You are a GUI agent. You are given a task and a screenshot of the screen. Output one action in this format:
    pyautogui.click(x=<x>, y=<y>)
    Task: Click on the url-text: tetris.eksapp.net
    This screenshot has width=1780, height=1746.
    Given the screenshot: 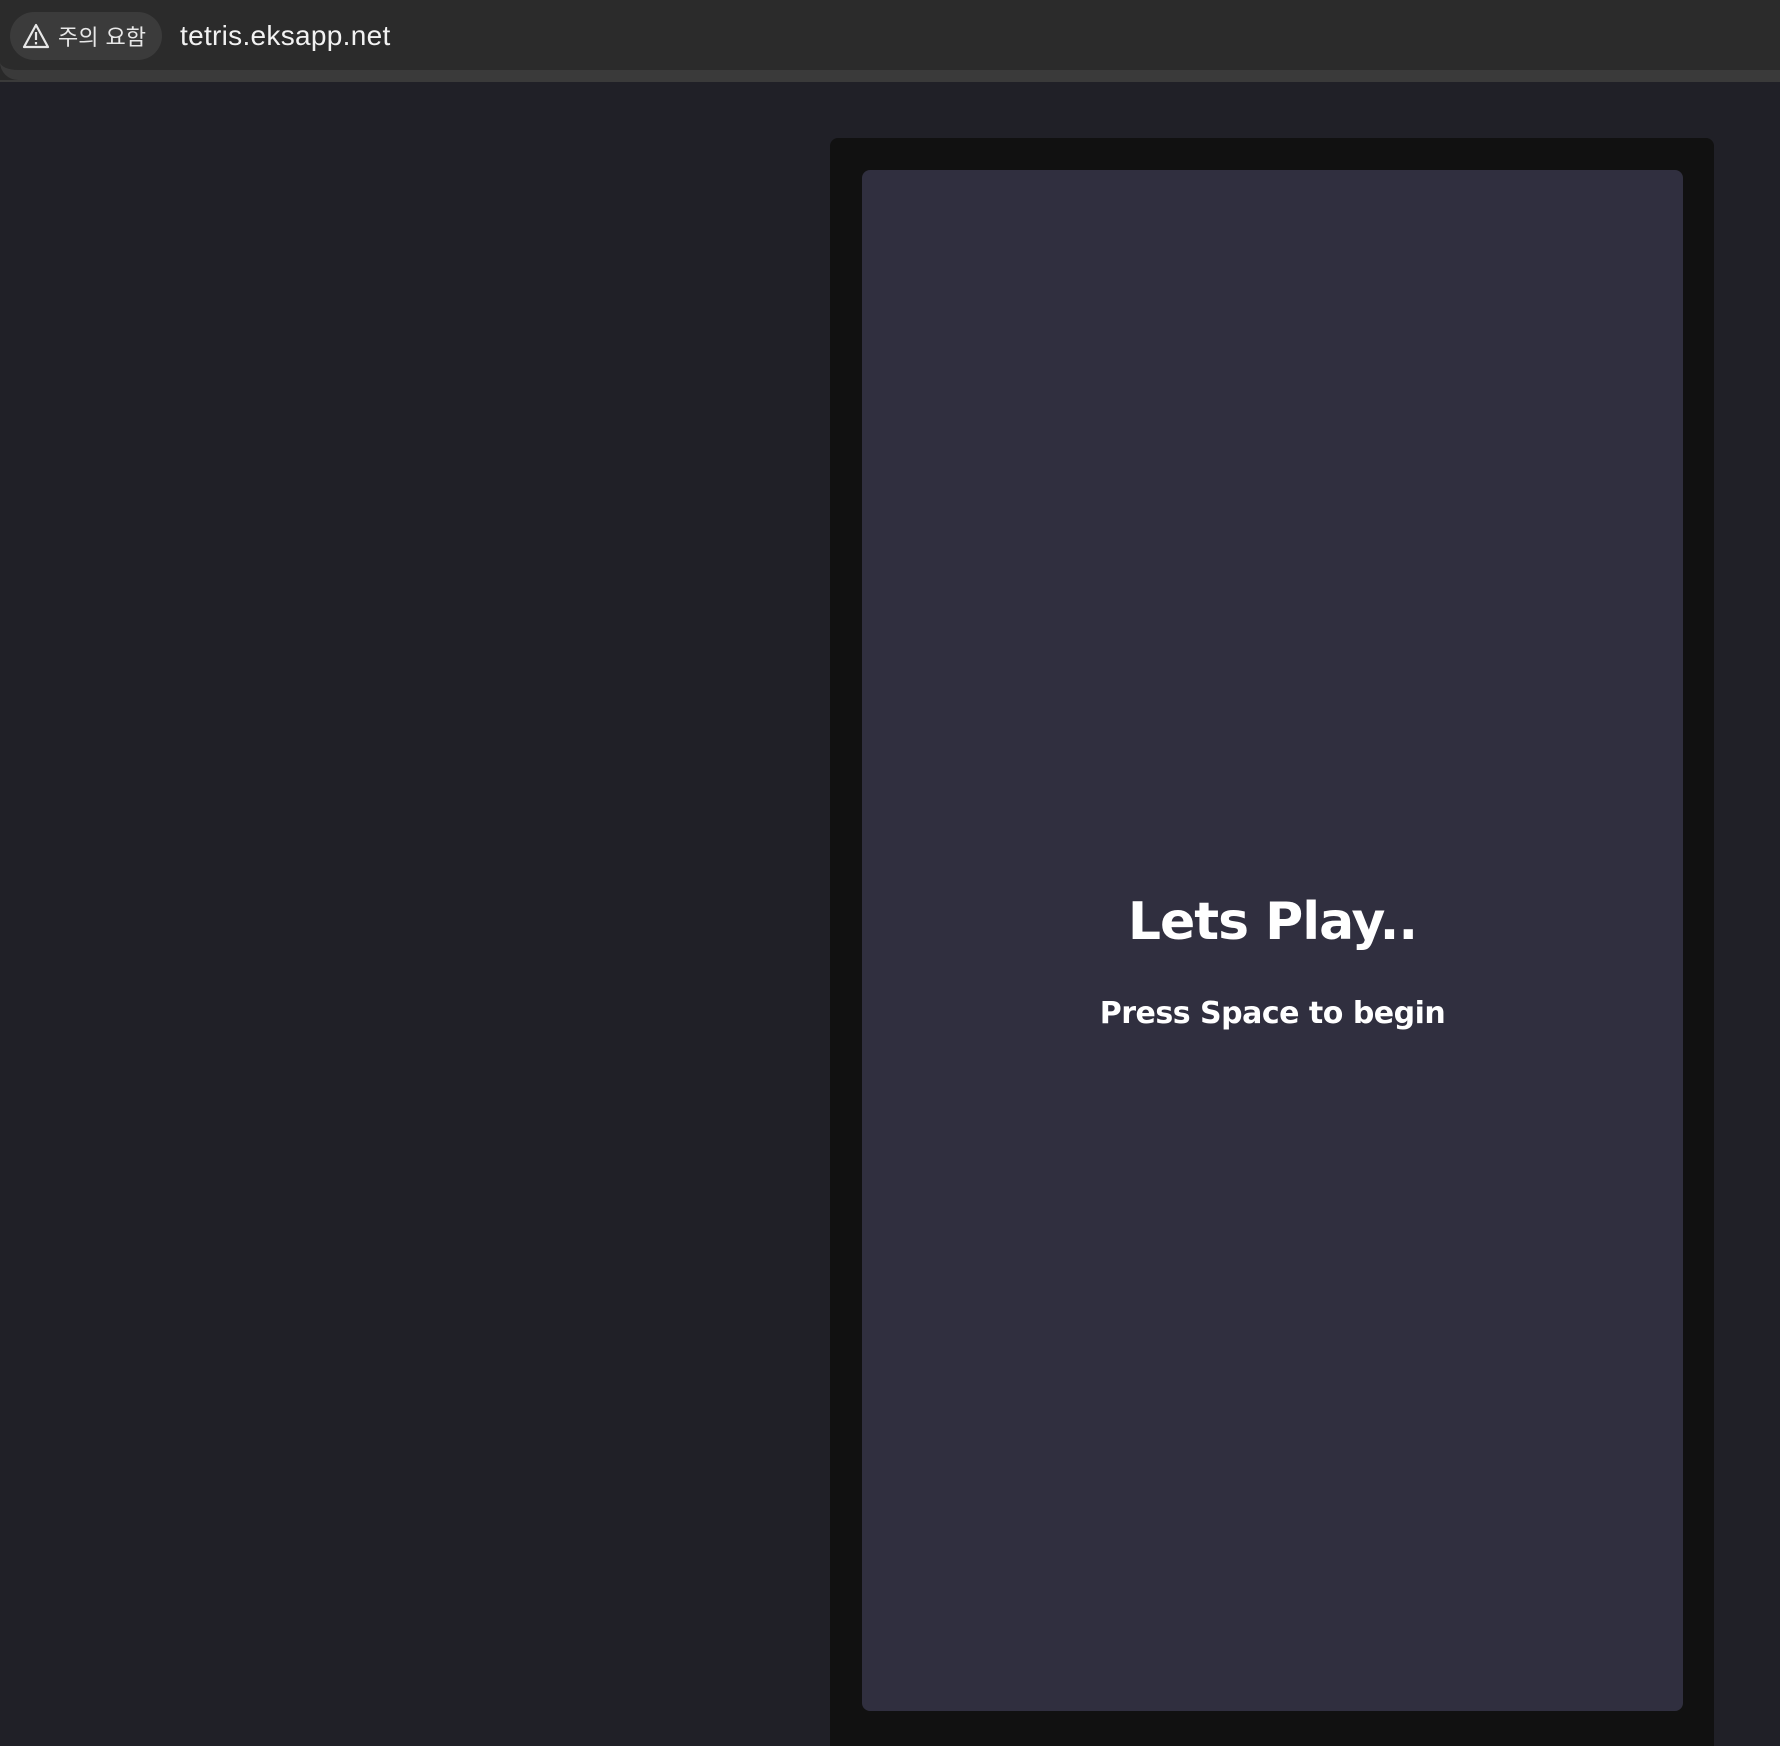 What is the action you would take?
    pyautogui.click(x=285, y=36)
    